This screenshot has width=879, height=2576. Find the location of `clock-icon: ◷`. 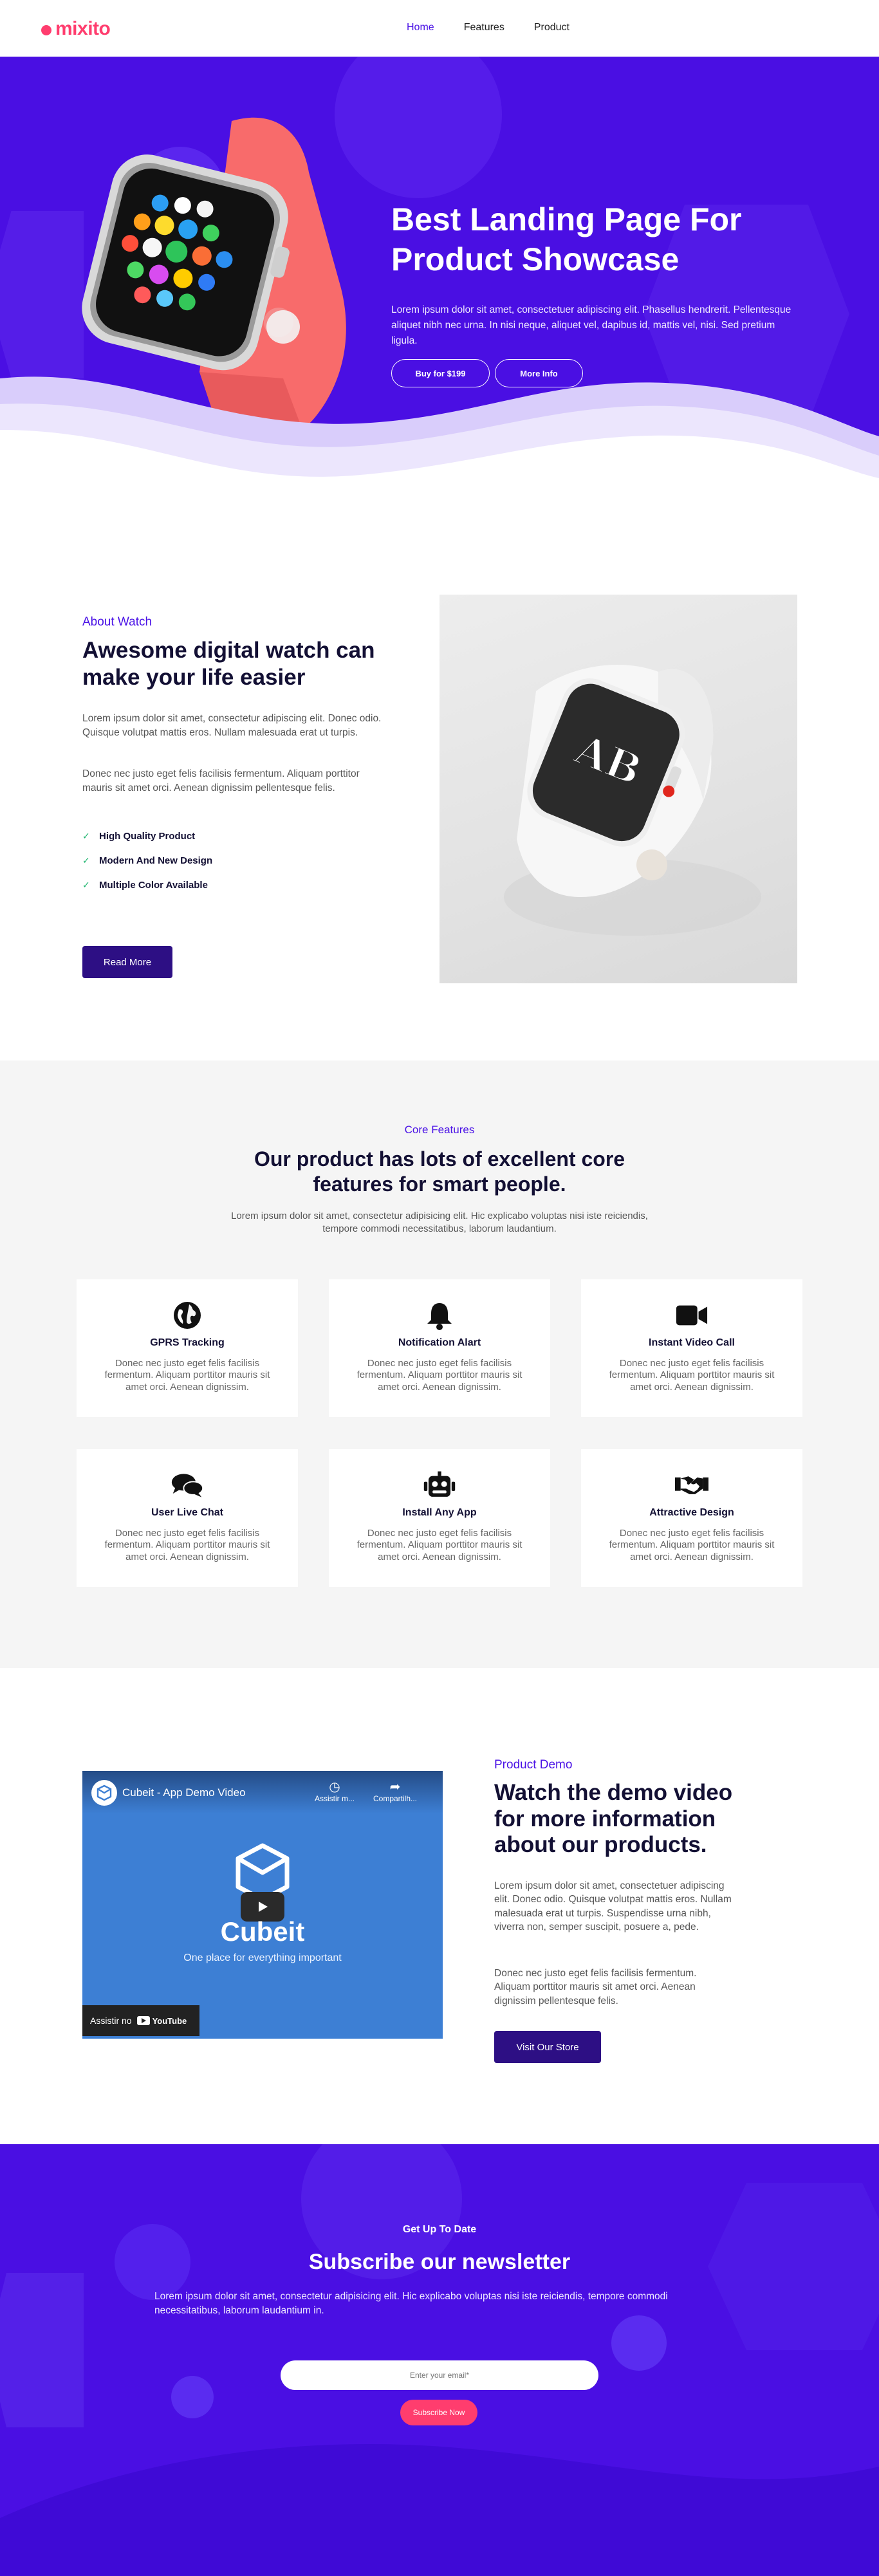

clock-icon: ◷ is located at coordinates (334, 1787).